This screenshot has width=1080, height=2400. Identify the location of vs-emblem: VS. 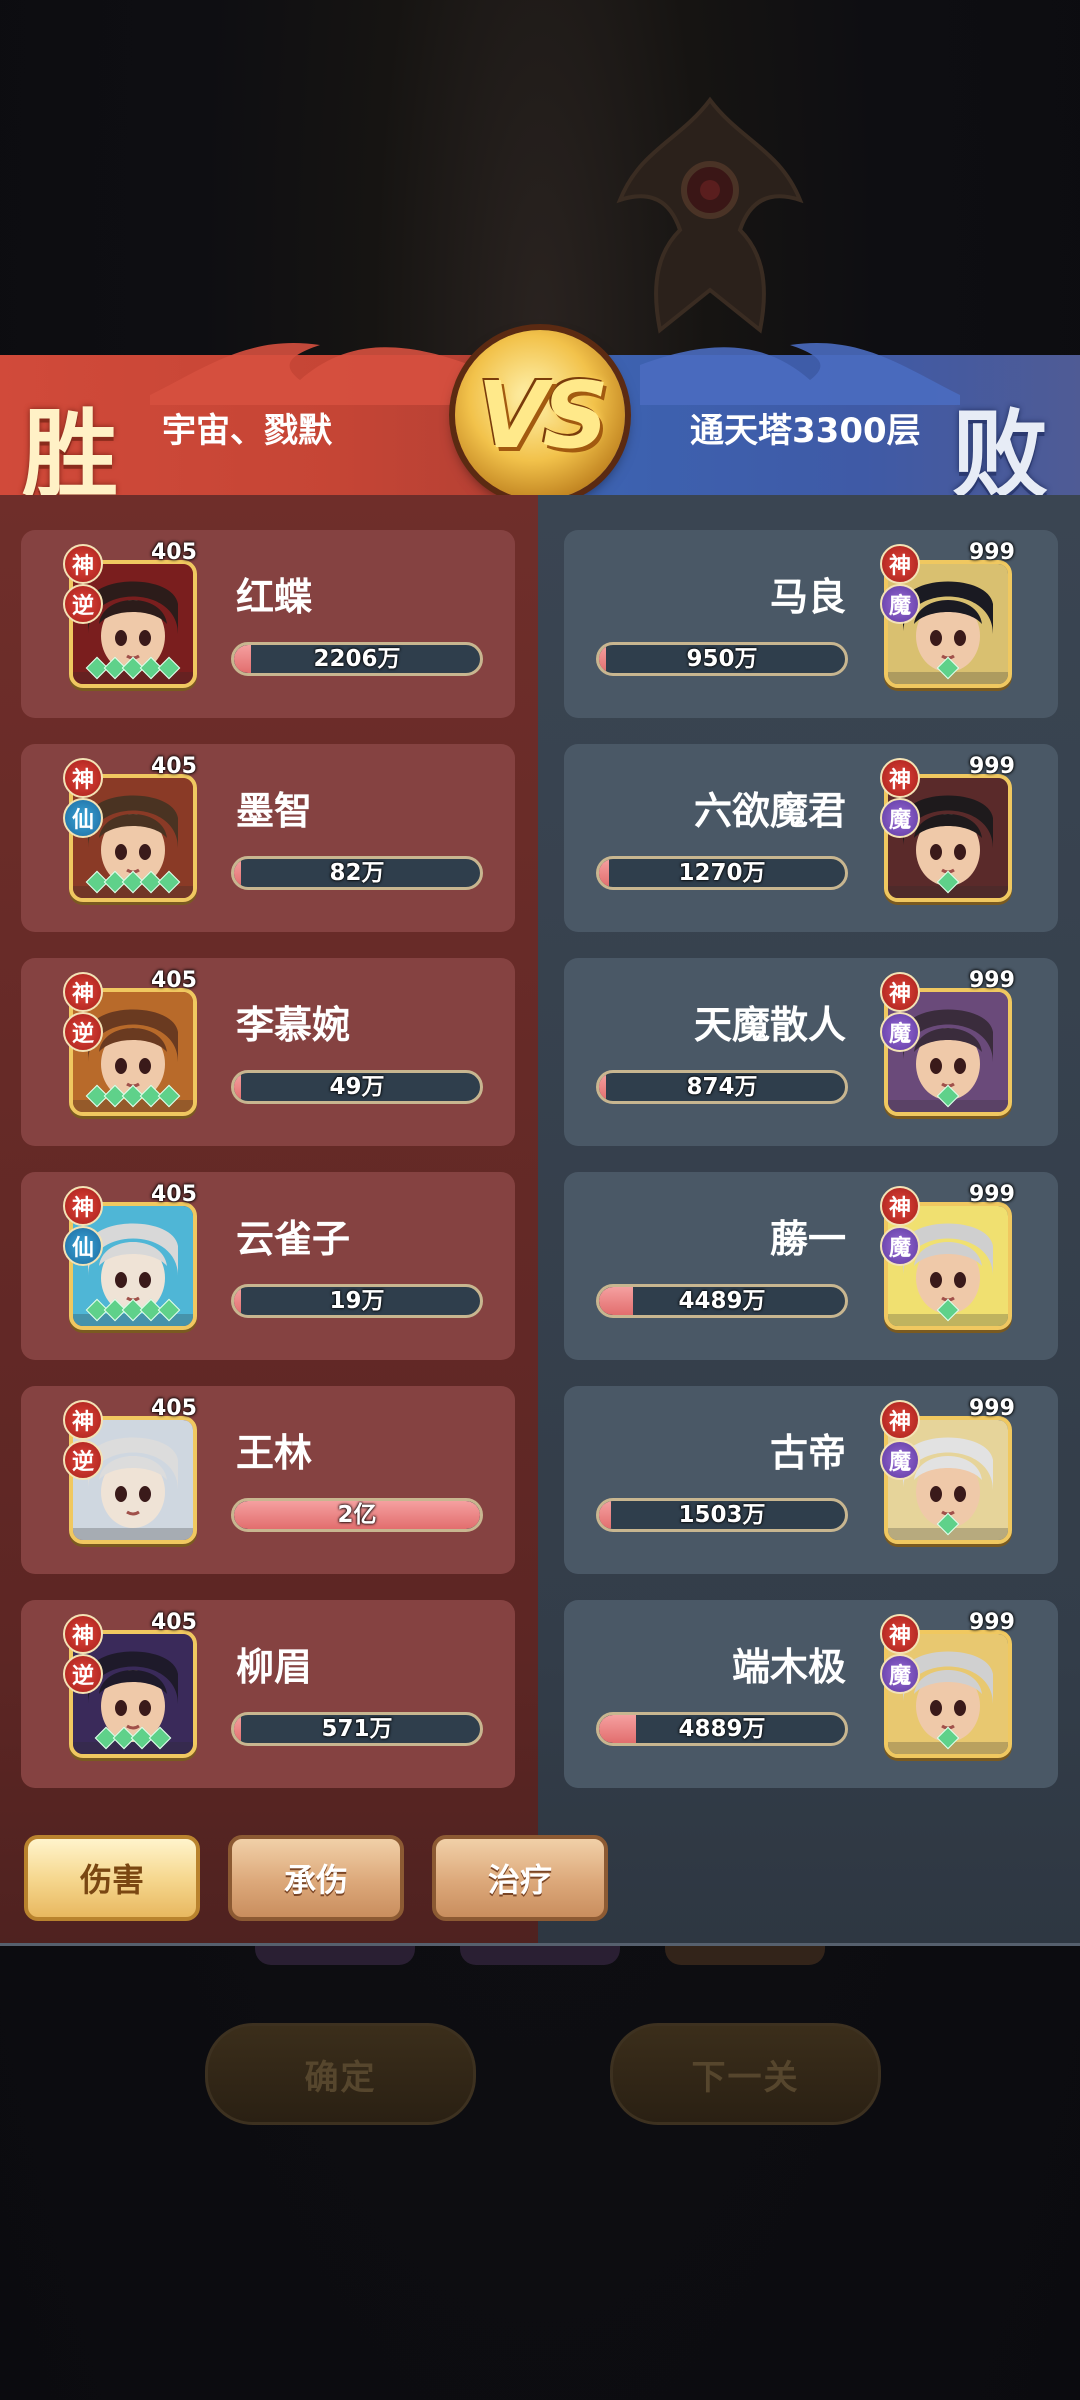
(540, 415).